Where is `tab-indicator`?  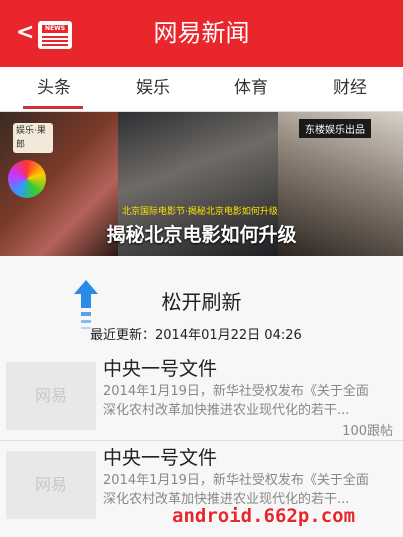
tab-indicator is located at coordinates (53, 107).